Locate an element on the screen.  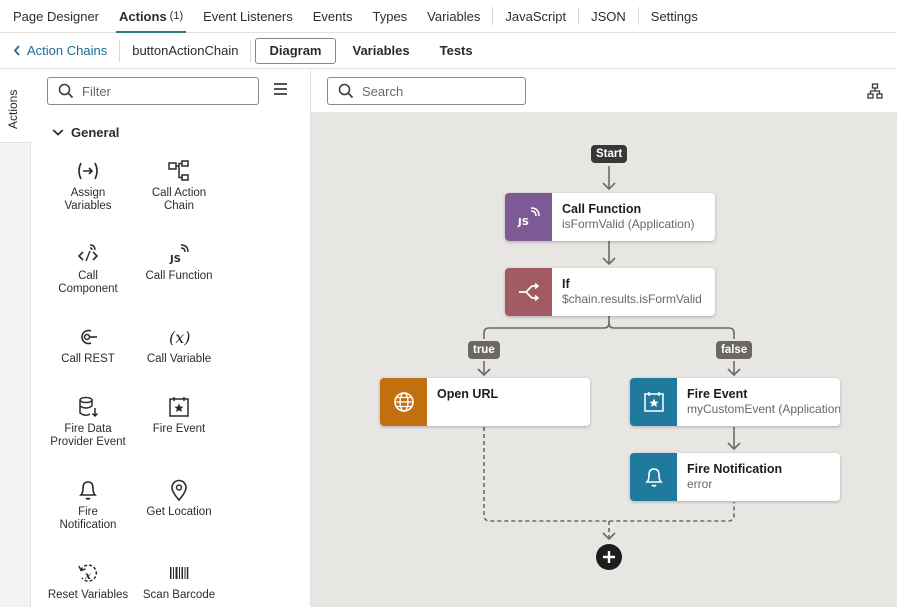
fire-data-provider-icon is located at coordinates (88, 407).